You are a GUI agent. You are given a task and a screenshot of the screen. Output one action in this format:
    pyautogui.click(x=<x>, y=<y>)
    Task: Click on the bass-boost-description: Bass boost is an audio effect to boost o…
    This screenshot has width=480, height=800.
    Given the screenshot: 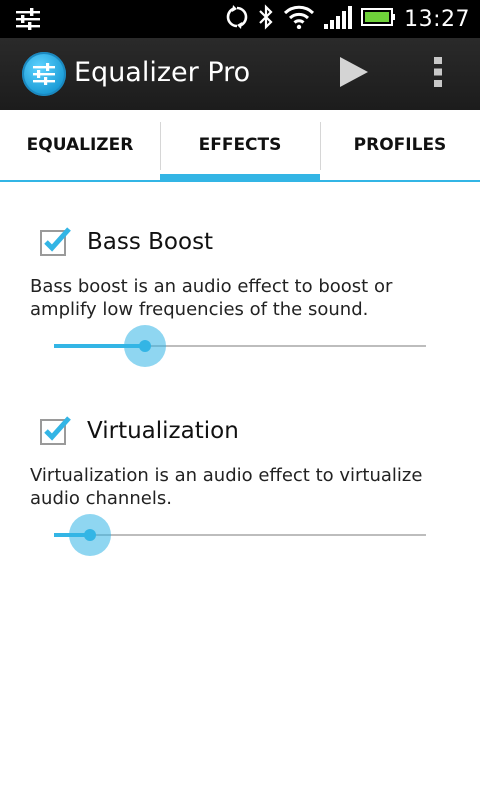 What is the action you would take?
    pyautogui.click(x=211, y=298)
    